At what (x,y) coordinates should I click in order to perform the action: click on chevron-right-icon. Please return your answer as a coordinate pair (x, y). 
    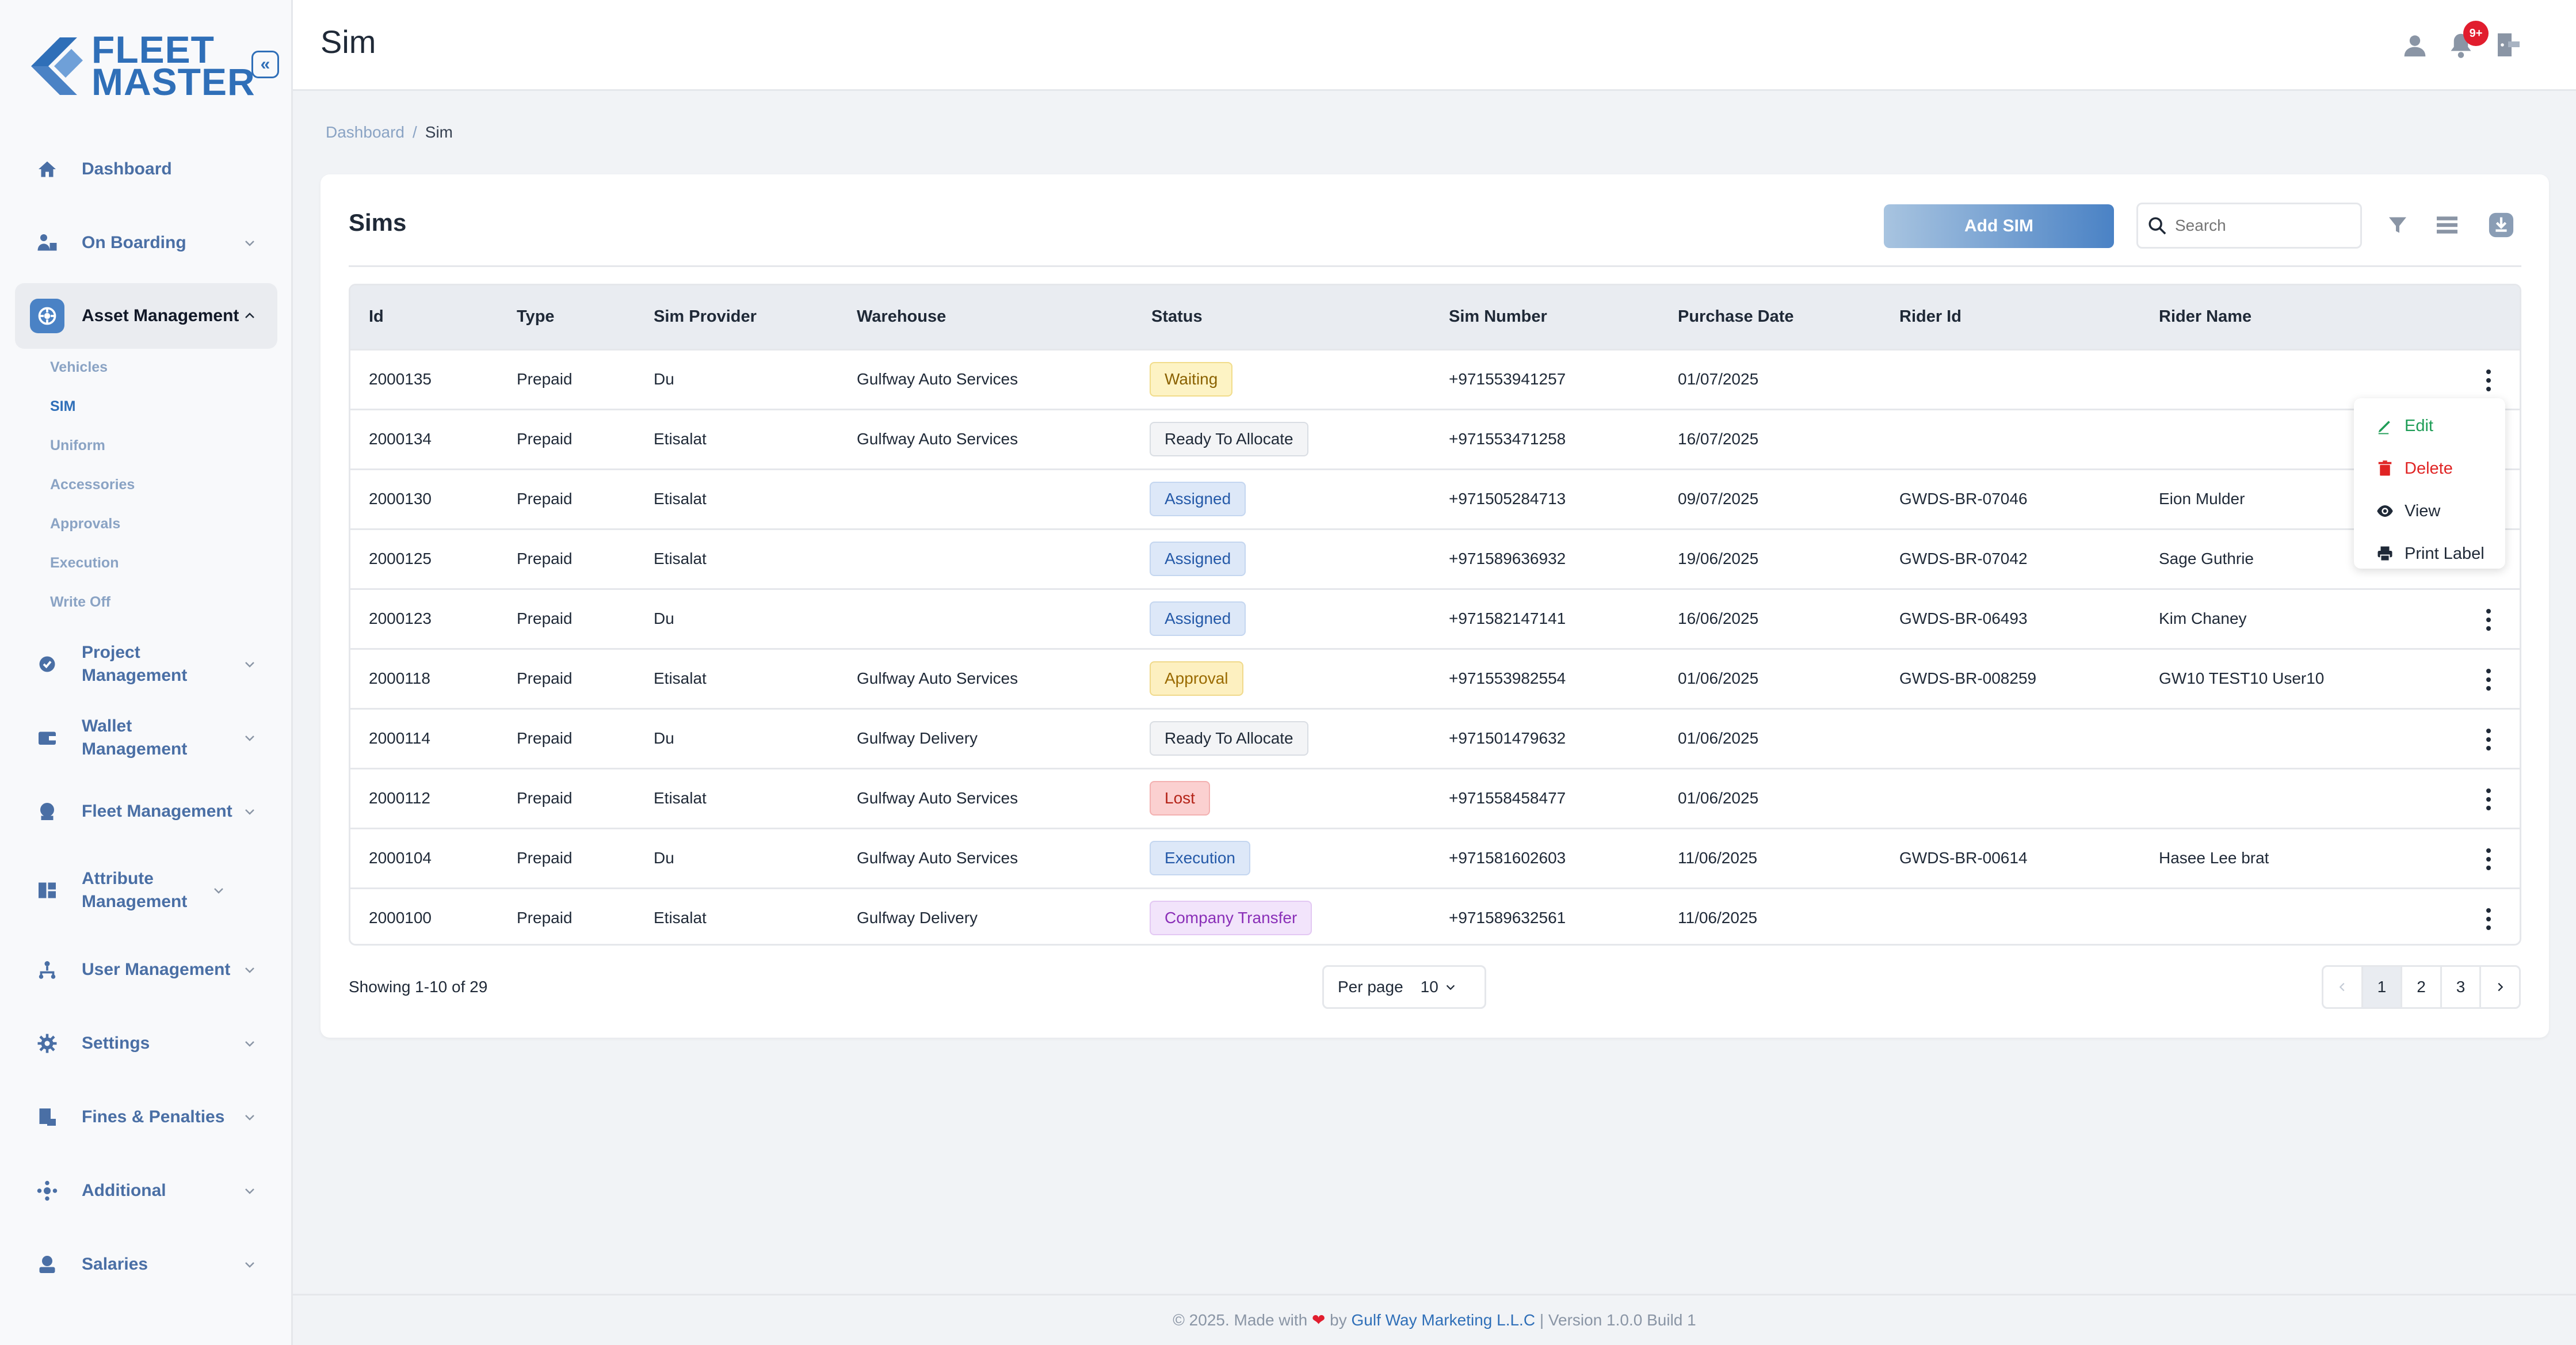
    Looking at the image, I should click on (2501, 987).